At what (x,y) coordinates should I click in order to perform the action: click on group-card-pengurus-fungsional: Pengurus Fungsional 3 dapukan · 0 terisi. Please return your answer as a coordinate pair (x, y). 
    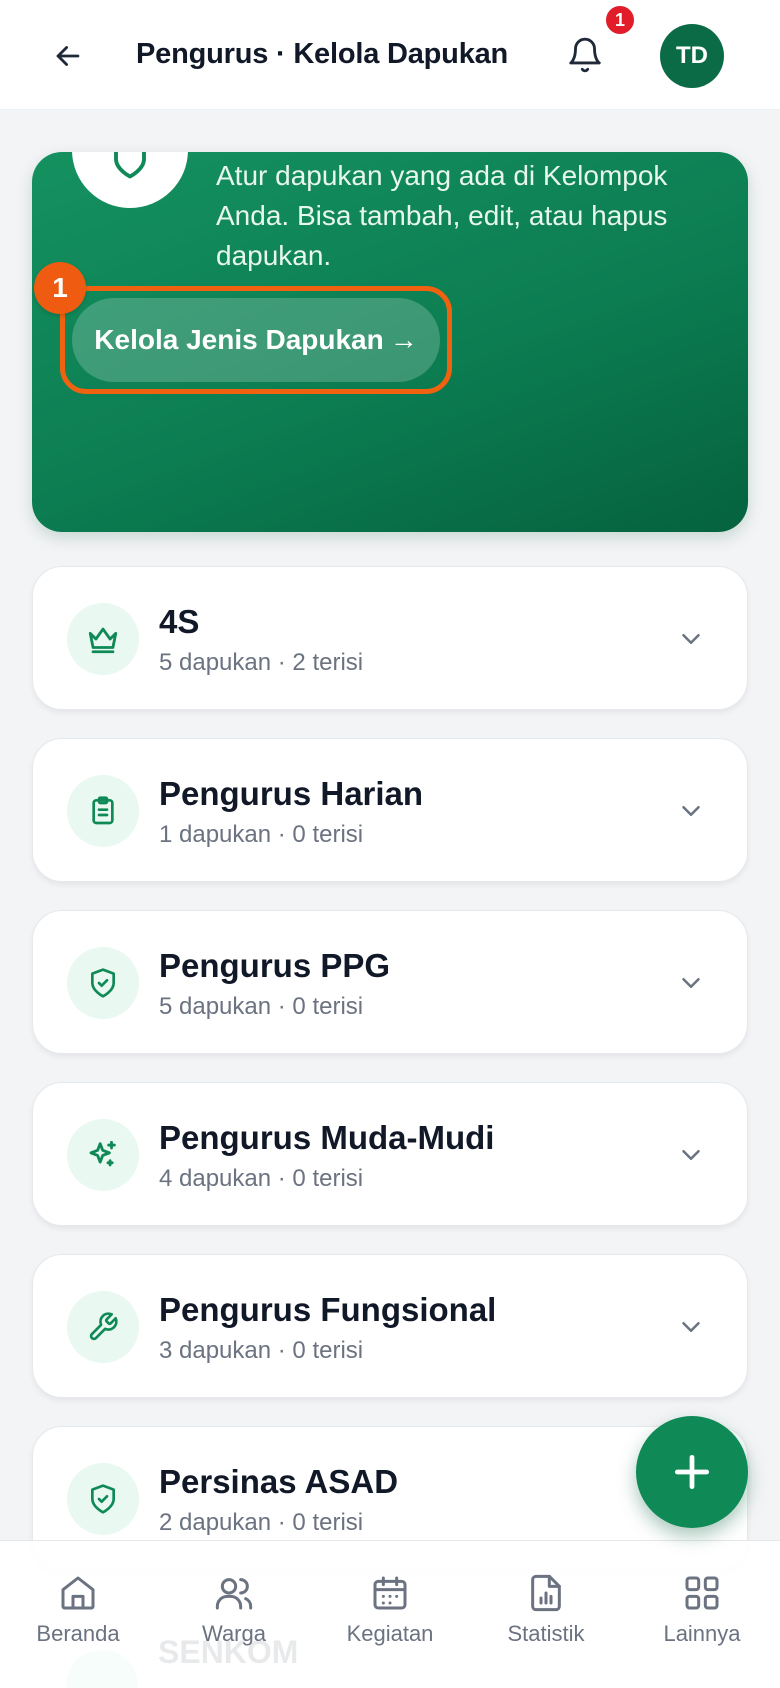
    Looking at the image, I should click on (390, 1326).